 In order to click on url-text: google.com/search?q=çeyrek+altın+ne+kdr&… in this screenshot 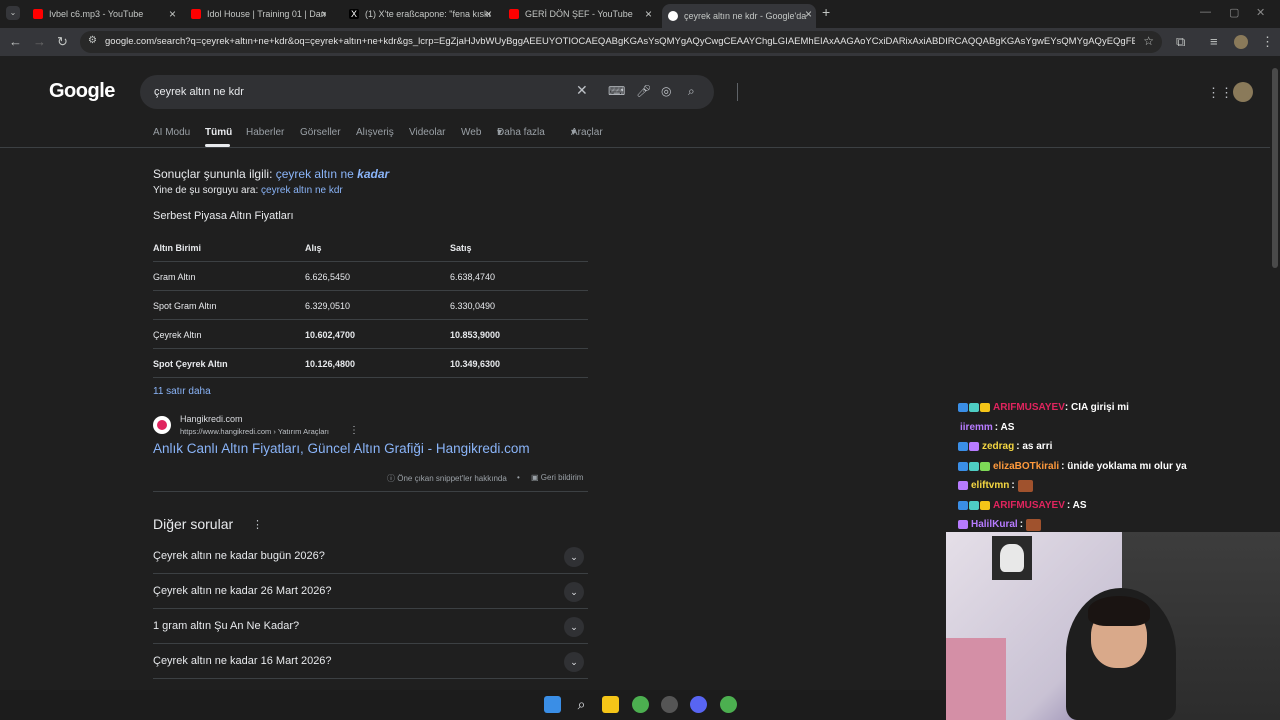, I will do `click(620, 41)`.